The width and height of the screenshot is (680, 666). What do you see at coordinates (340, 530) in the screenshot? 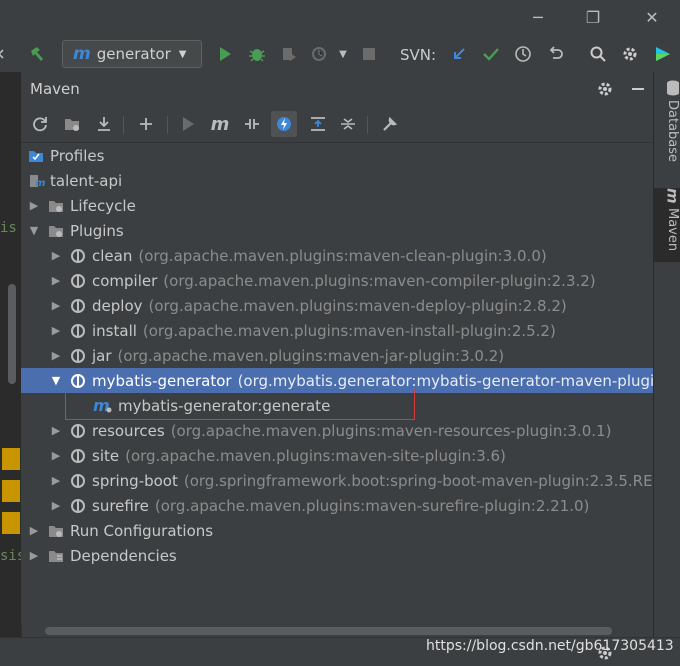
I see `tree-item-run-configurations: ▶ Run Configurations` at bounding box center [340, 530].